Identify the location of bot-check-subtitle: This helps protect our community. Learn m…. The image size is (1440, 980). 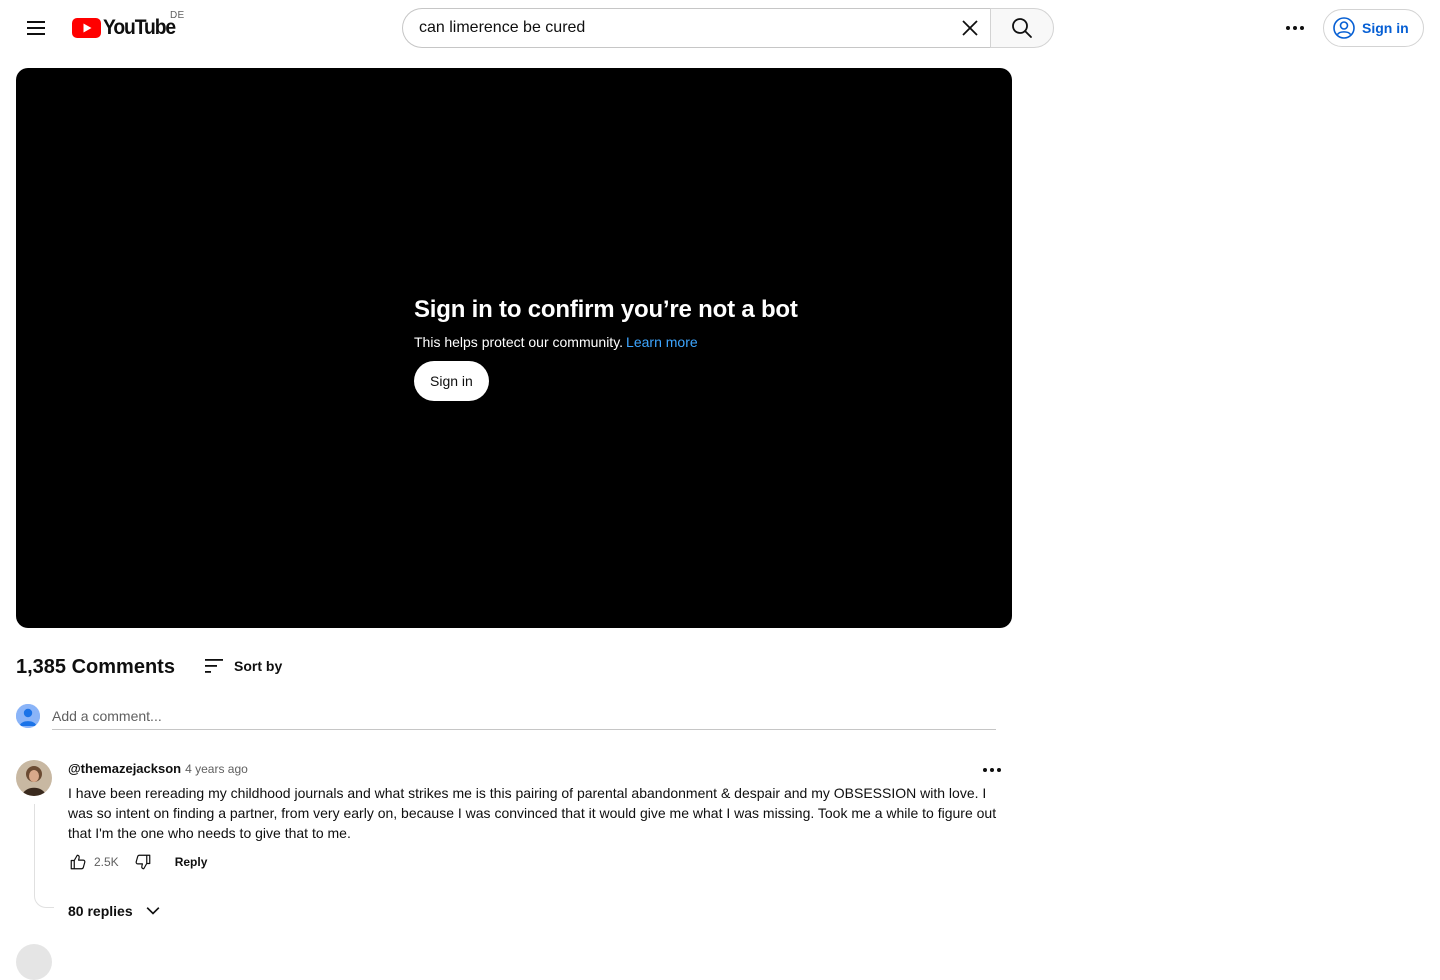
(624, 342).